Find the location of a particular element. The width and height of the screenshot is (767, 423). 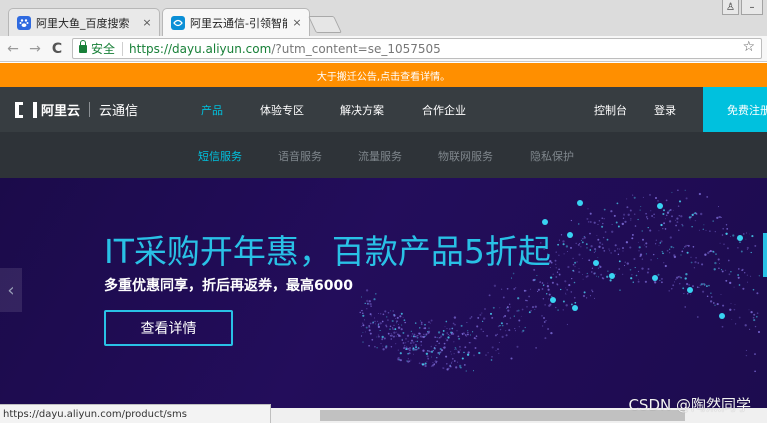

nav-item-partners: 合作企业 is located at coordinates (444, 110).